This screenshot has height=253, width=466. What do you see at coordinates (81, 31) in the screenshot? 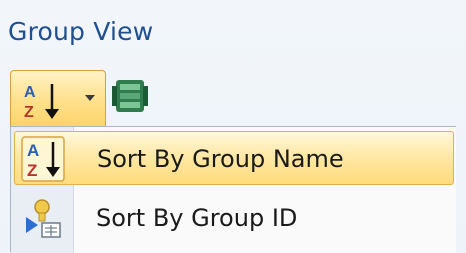
I see `panel-title: Group View` at bounding box center [81, 31].